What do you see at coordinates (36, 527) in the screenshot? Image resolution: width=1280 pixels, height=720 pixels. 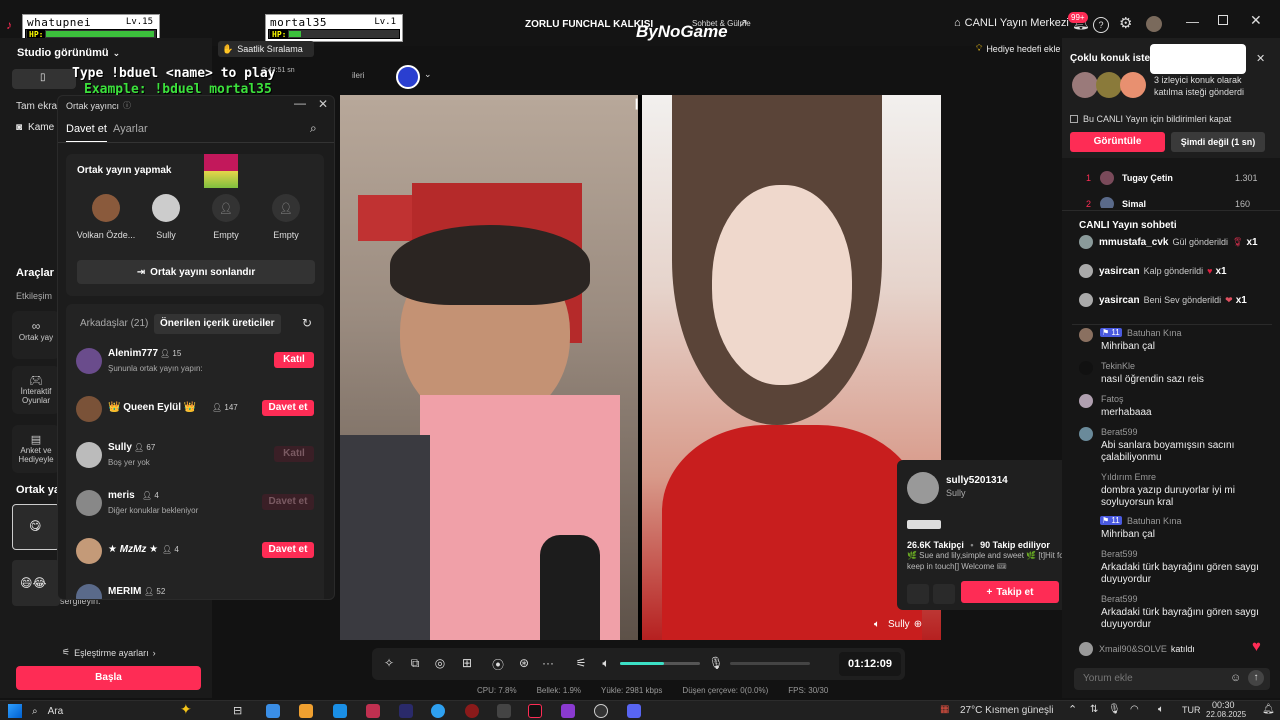 I see `cohost-thumb-1: 😋` at bounding box center [36, 527].